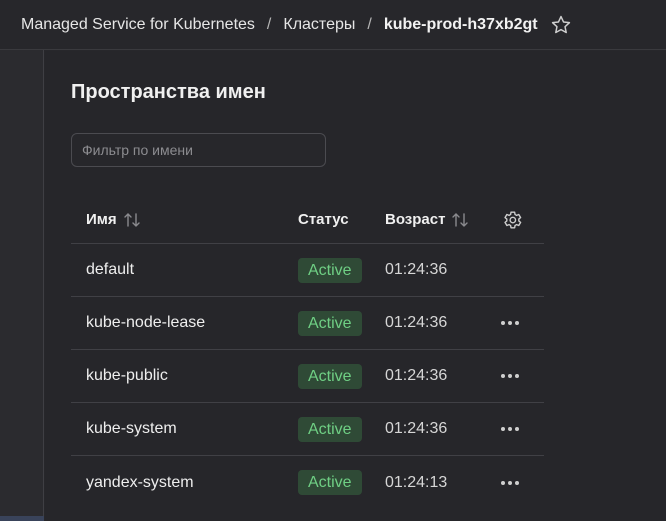  Describe the element at coordinates (323, 219) in the screenshot. I see `column-header-status: Статус` at that location.